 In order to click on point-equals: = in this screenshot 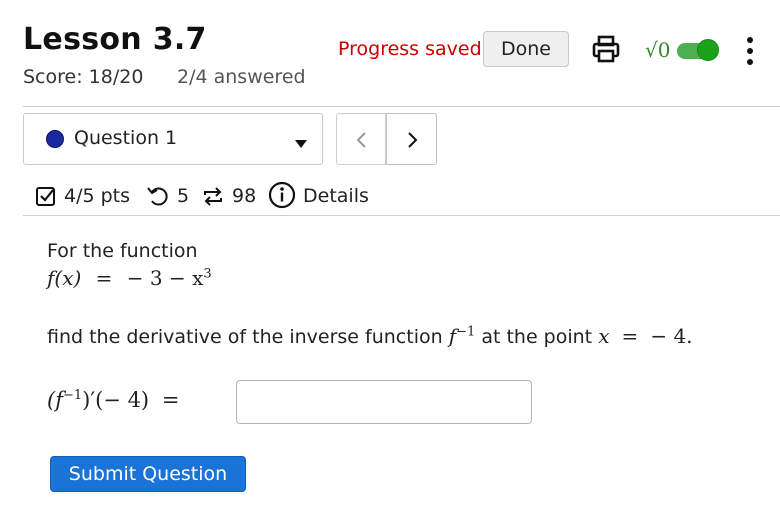, I will do `click(630, 336)`.